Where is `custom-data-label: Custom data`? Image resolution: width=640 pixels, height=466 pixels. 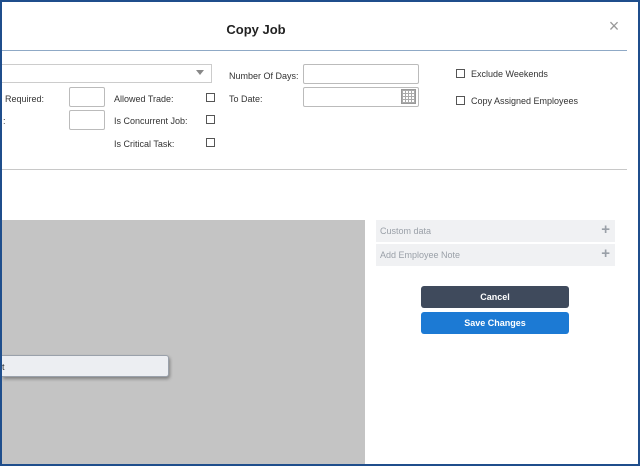 custom-data-label: Custom data is located at coordinates (406, 231).